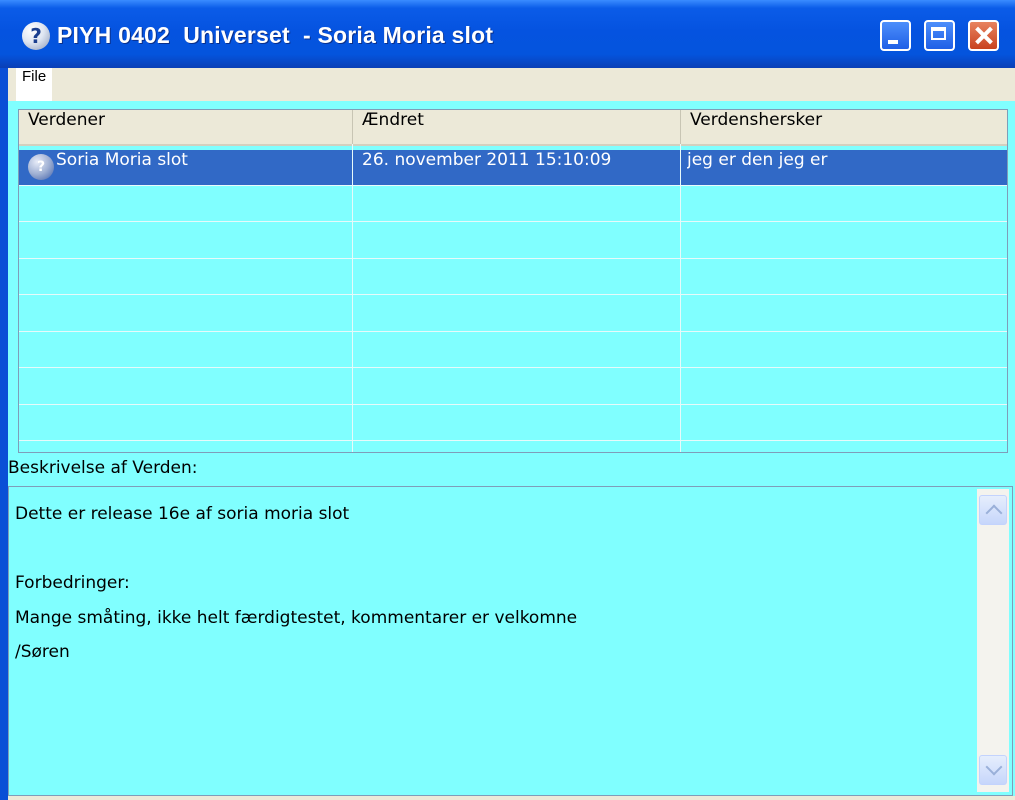  What do you see at coordinates (184, 127) in the screenshot?
I see `column-header-verdener: Verdener` at bounding box center [184, 127].